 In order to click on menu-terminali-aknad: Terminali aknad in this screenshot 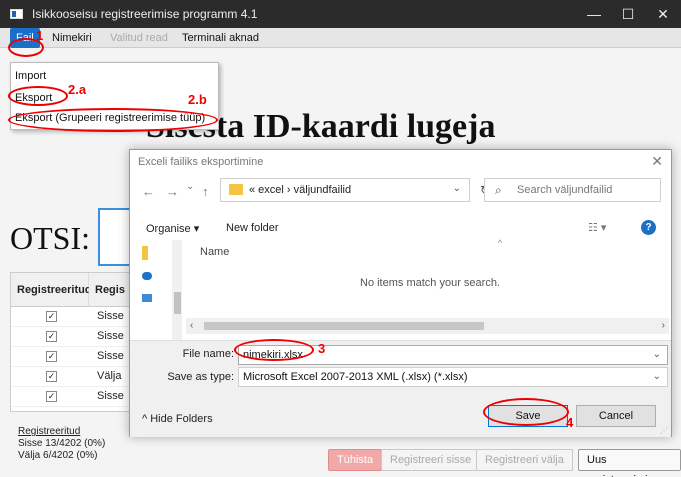, I will do `click(220, 38)`.